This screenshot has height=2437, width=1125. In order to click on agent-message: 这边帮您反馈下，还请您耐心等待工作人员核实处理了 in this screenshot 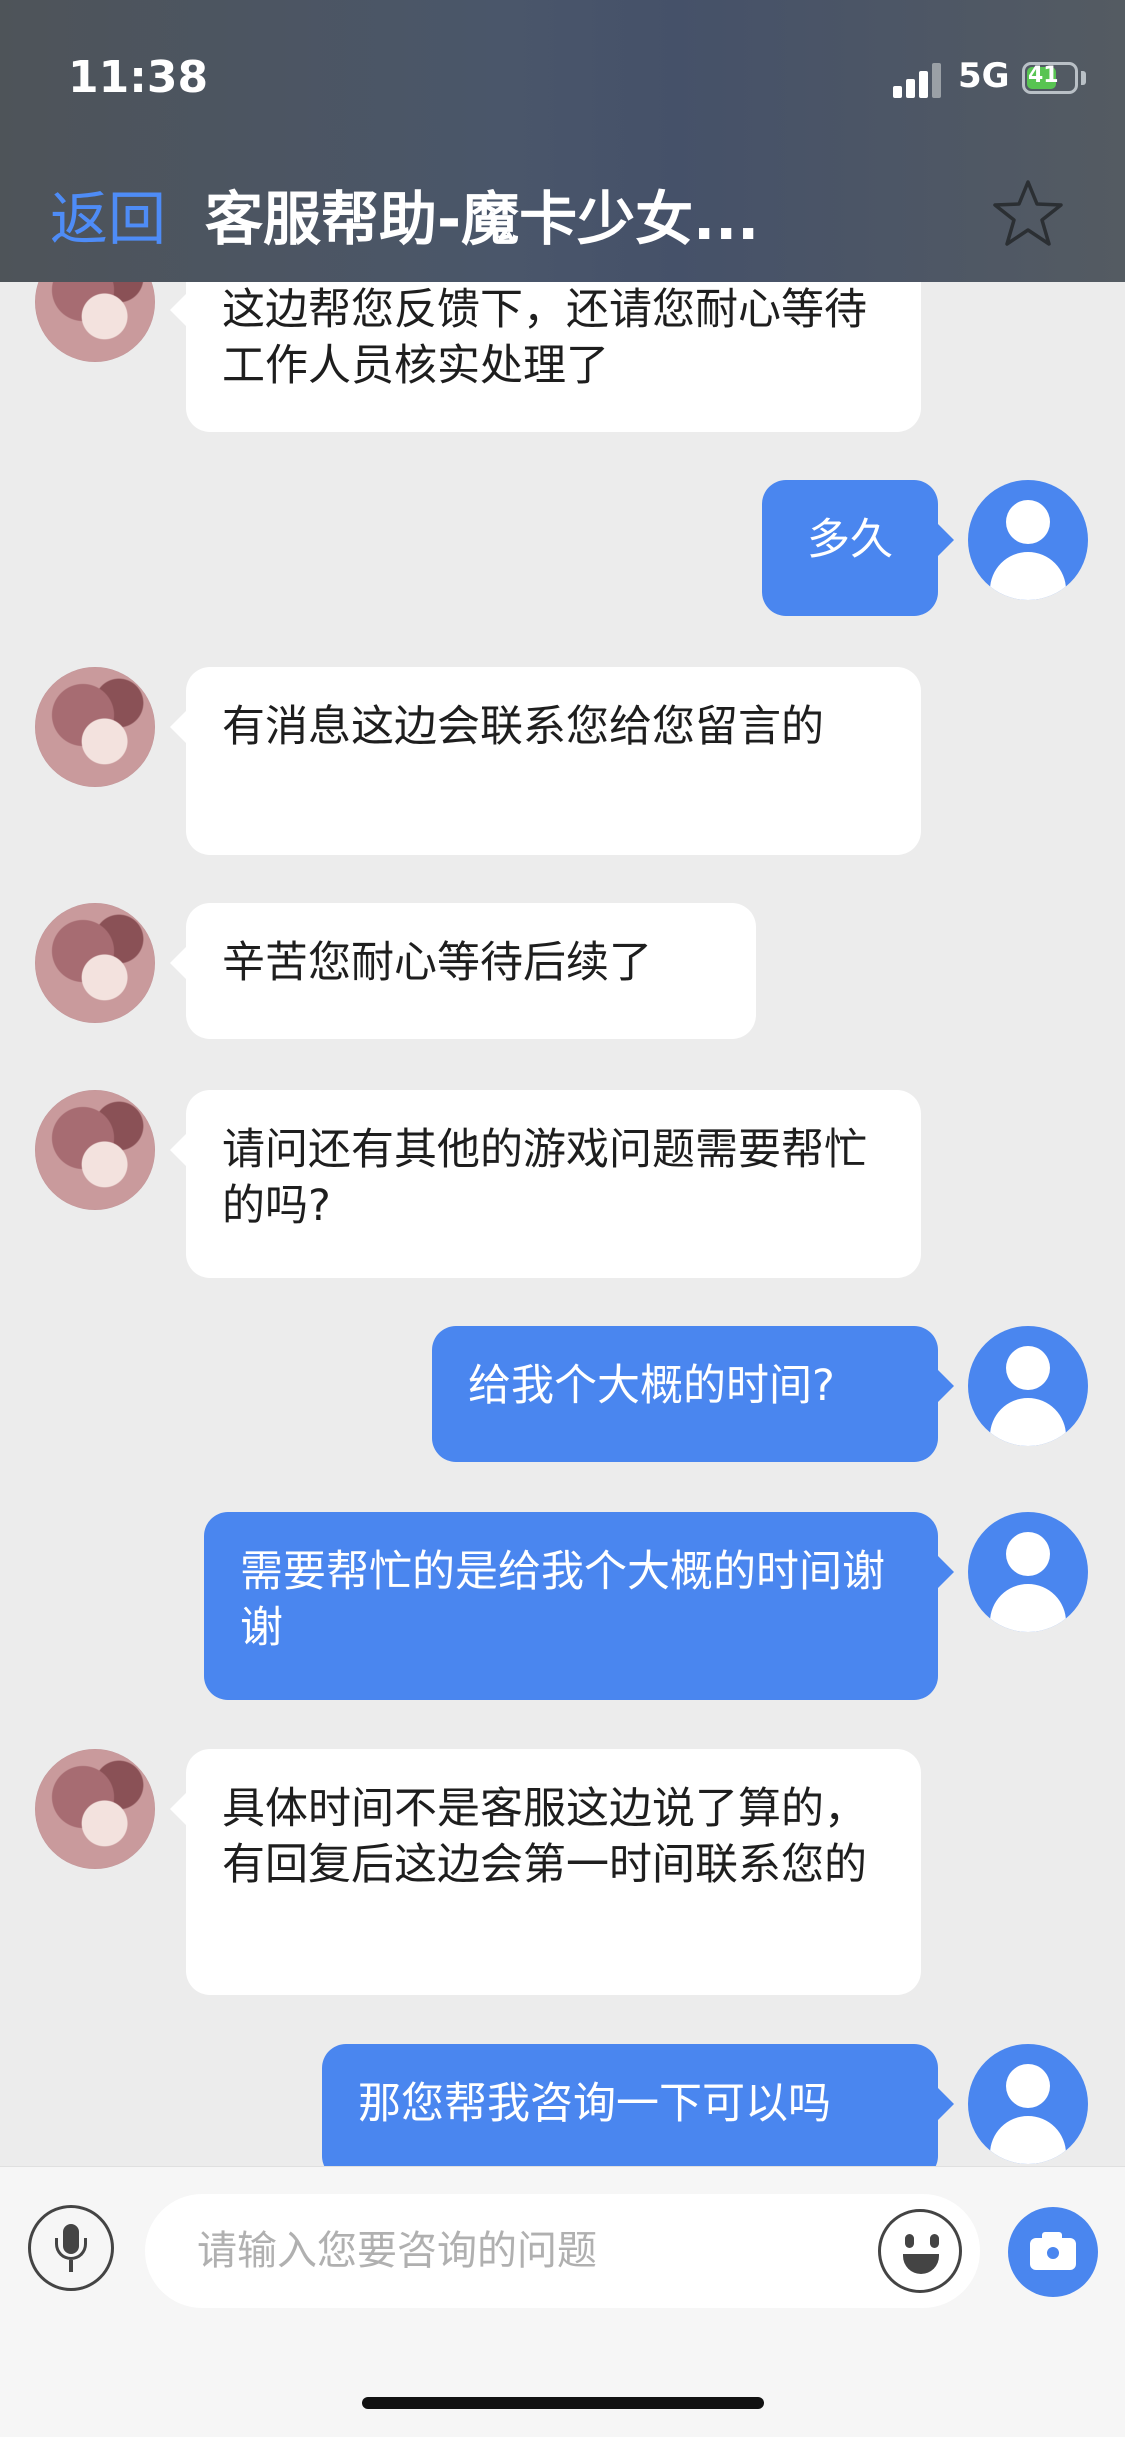, I will do `click(545, 357)`.